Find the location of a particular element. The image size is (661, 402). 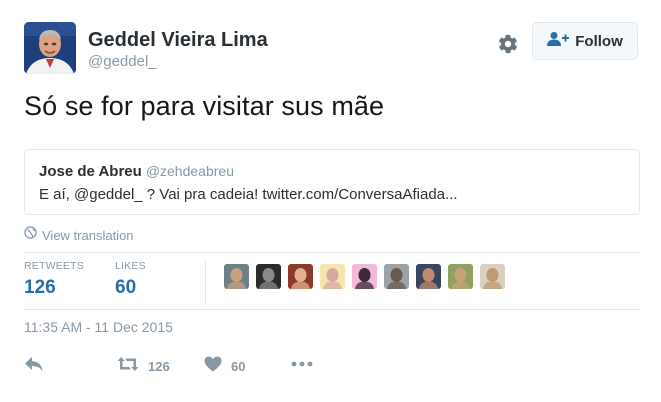

quoted-author-handle: @zehdeabreu is located at coordinates (189, 171).